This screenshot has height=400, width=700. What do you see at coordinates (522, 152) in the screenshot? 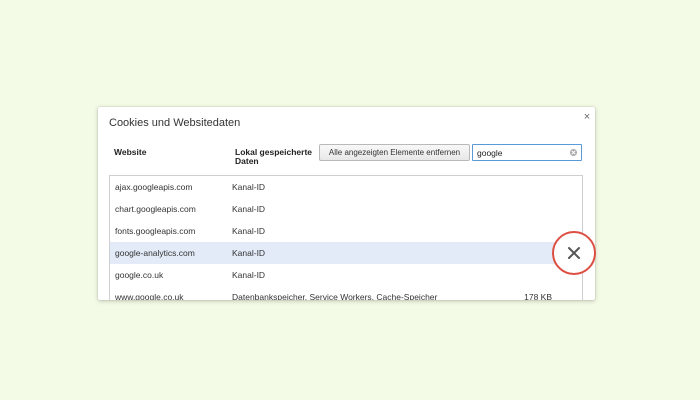
I see `search-input` at bounding box center [522, 152].